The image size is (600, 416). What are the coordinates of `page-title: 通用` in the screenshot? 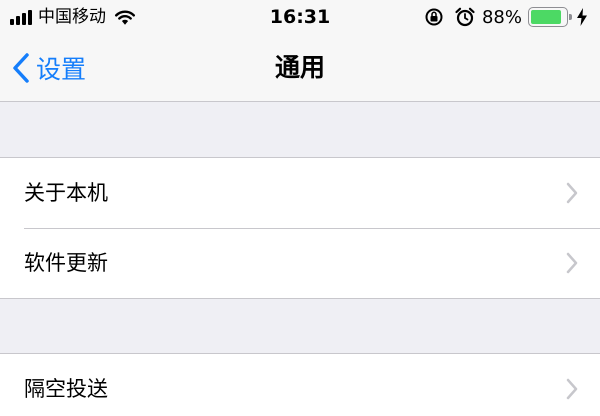 It's located at (299, 67).